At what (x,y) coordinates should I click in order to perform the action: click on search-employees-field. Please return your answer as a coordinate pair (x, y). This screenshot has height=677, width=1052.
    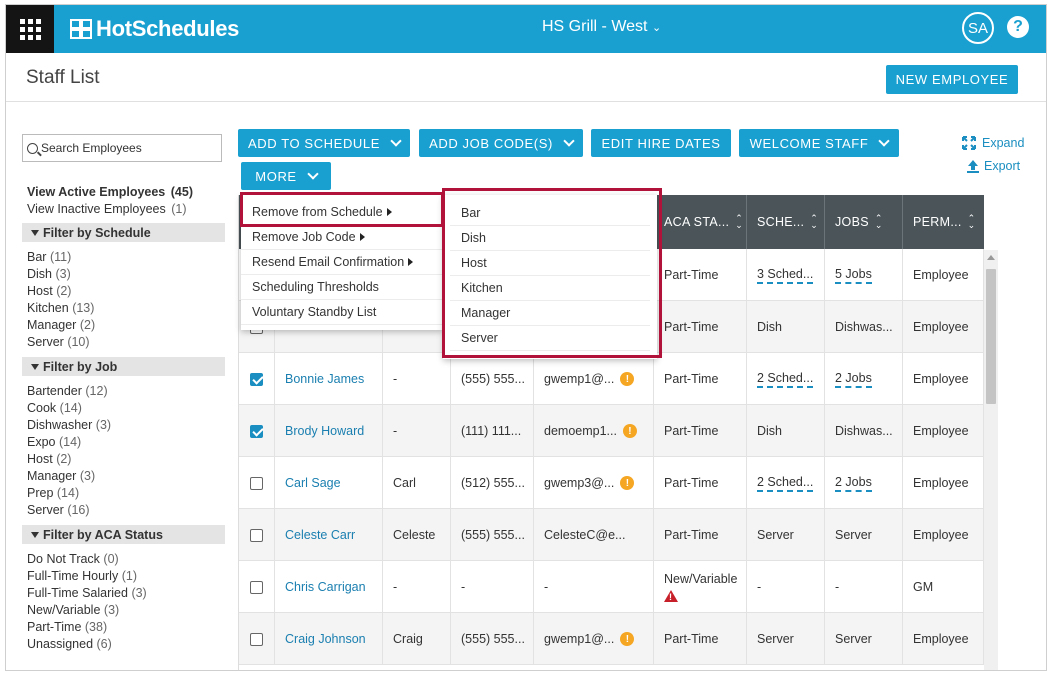
    Looking at the image, I should click on (122, 148).